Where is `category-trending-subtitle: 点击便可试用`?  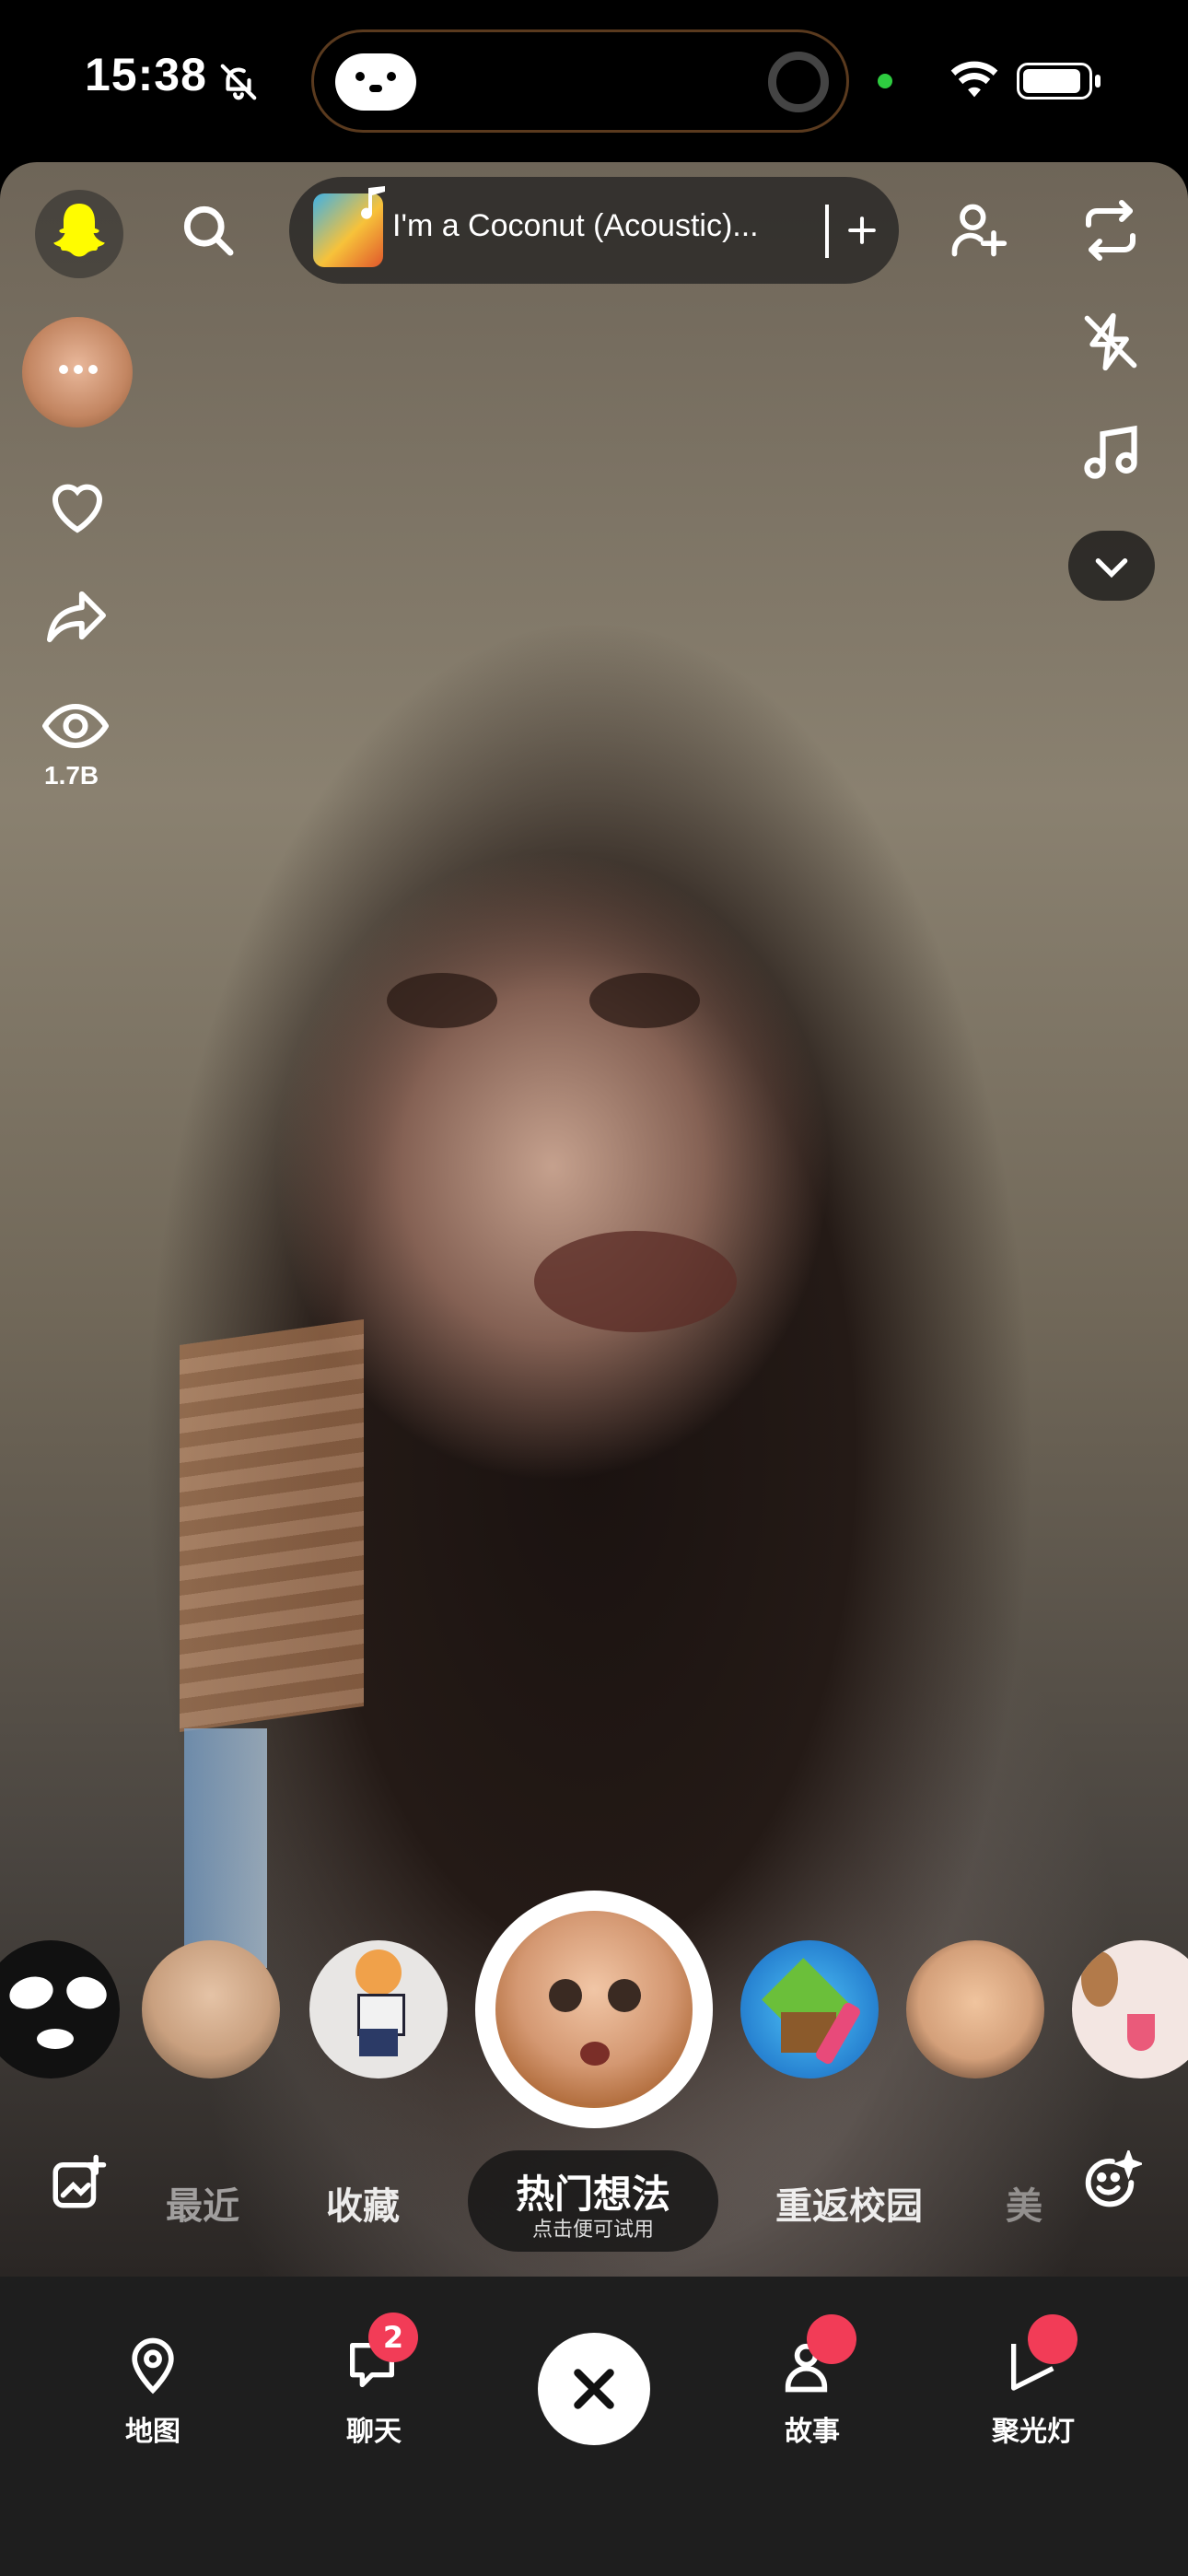
category-trending-subtitle: 点击便可试用 is located at coordinates (592, 2230).